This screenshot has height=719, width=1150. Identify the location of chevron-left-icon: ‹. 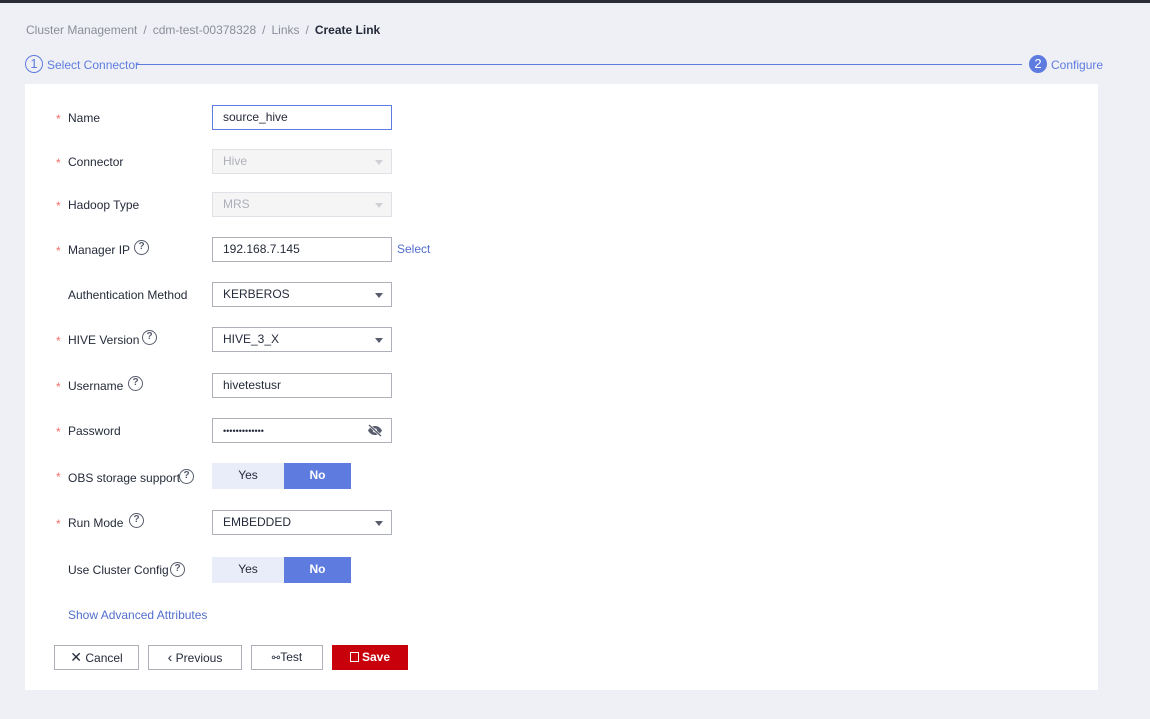
(170, 657).